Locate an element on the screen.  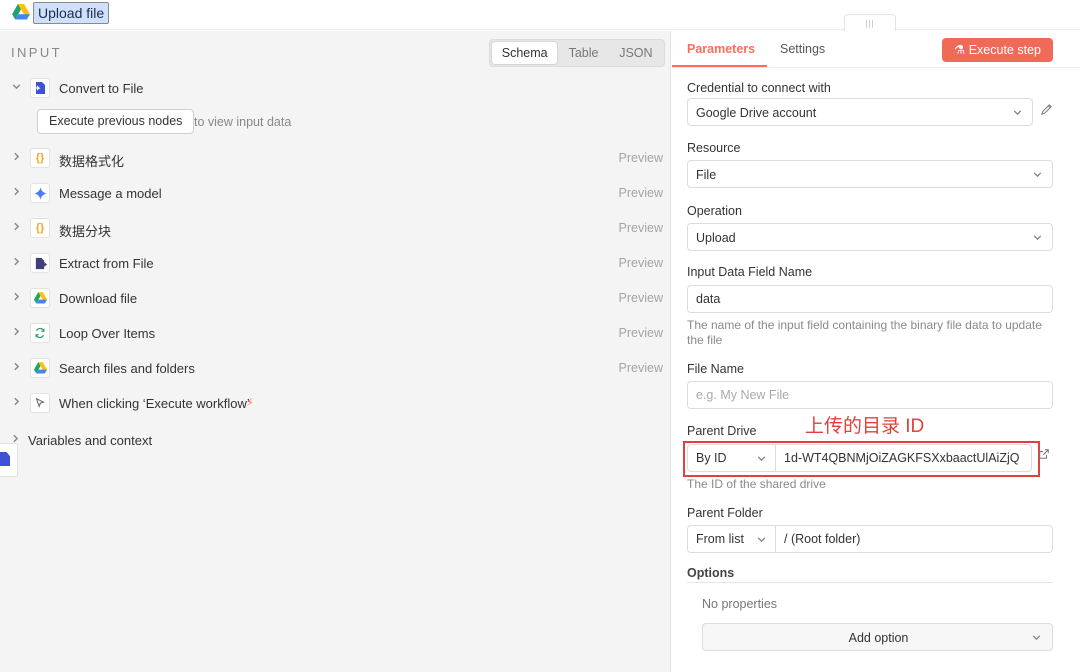
loop-arrows-icon is located at coordinates (40, 333).